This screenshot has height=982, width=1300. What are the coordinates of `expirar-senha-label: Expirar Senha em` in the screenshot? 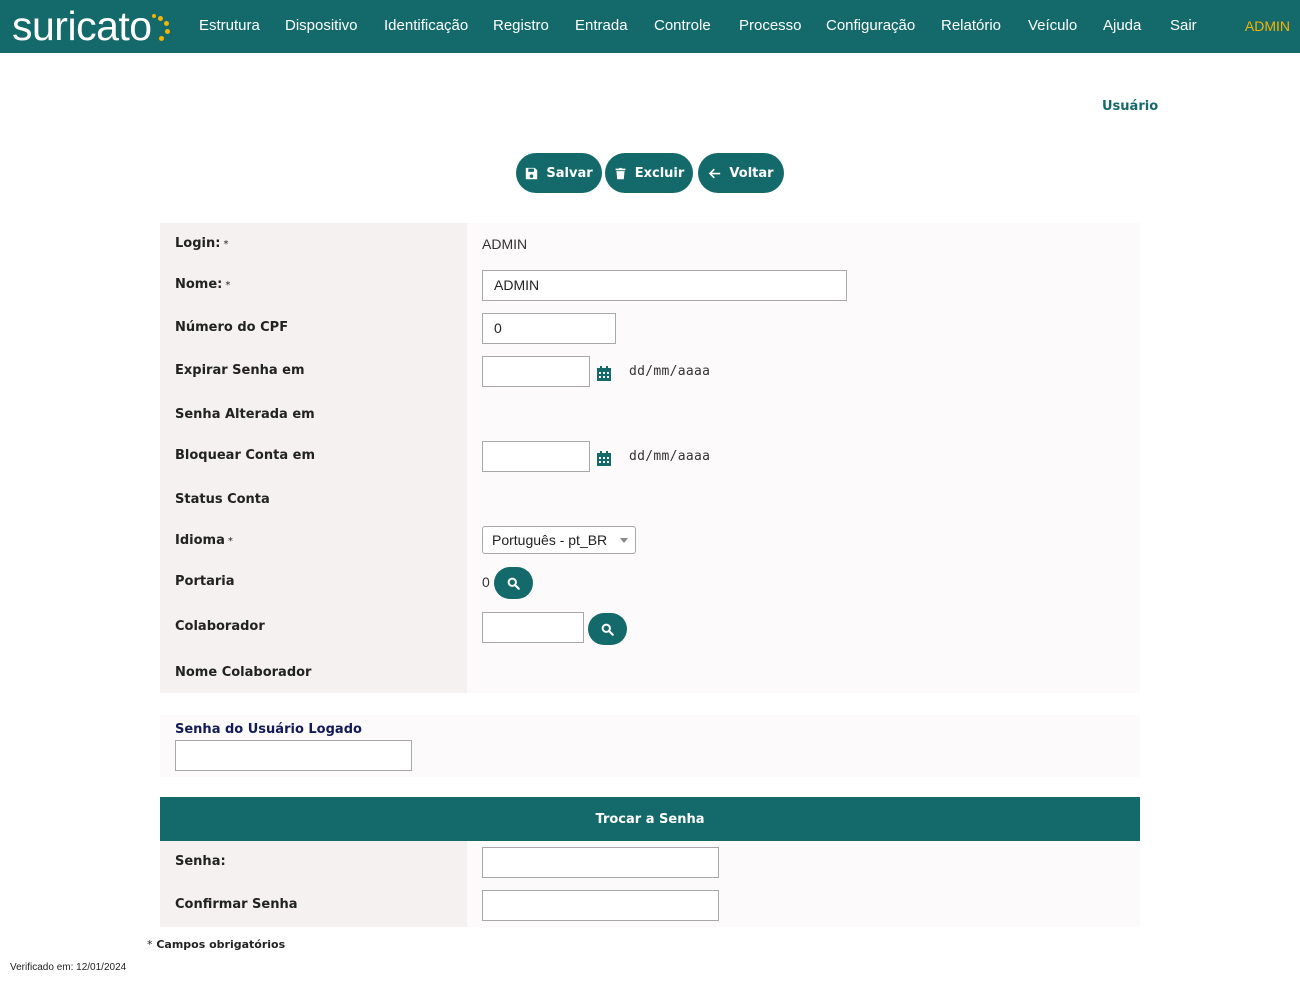 It's located at (240, 370).